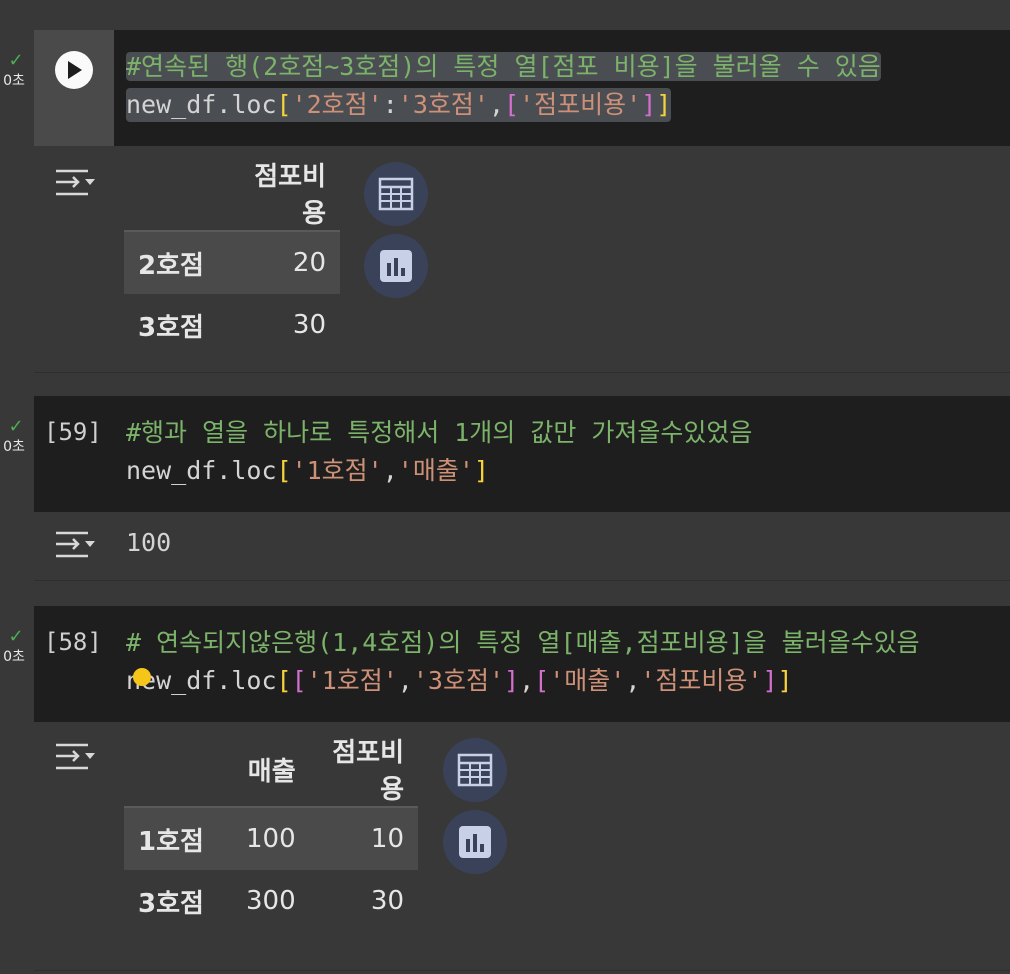 This screenshot has width=1010, height=974. Describe the element at coordinates (73, 642) in the screenshot. I see `execution-count: [58]` at that location.